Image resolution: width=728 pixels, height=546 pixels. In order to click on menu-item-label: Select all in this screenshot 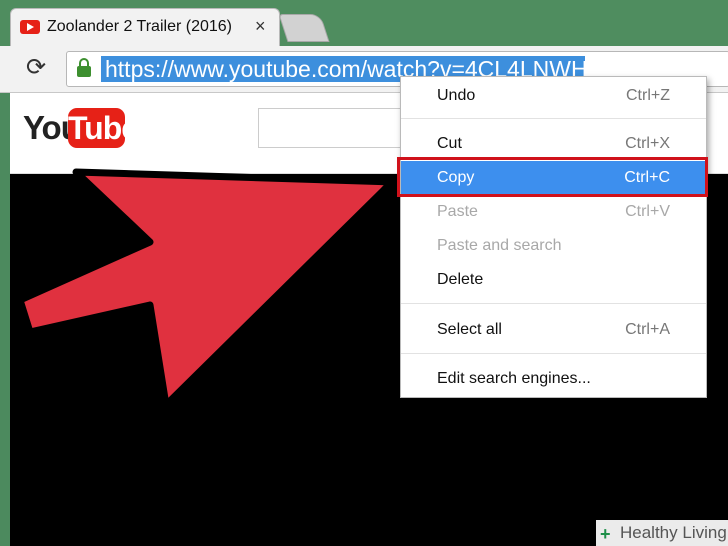, I will do `click(469, 329)`.